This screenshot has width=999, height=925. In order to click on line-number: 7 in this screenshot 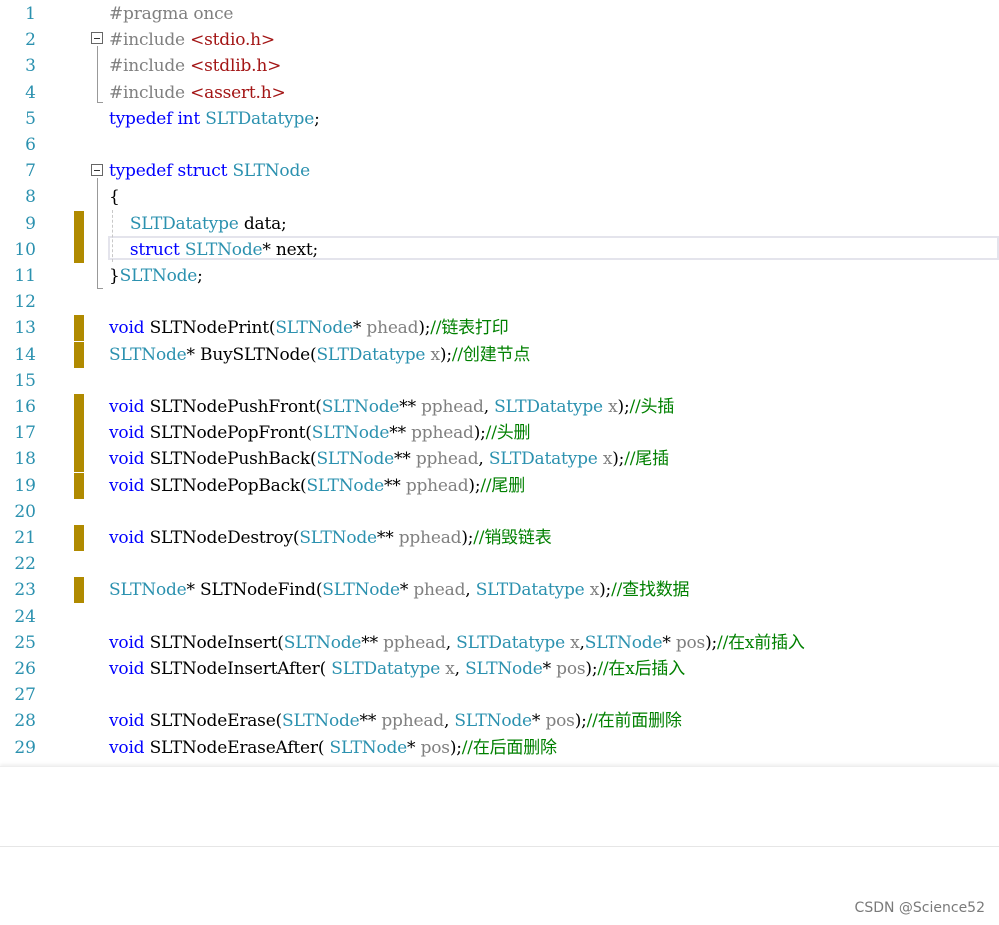, I will do `click(30, 171)`.